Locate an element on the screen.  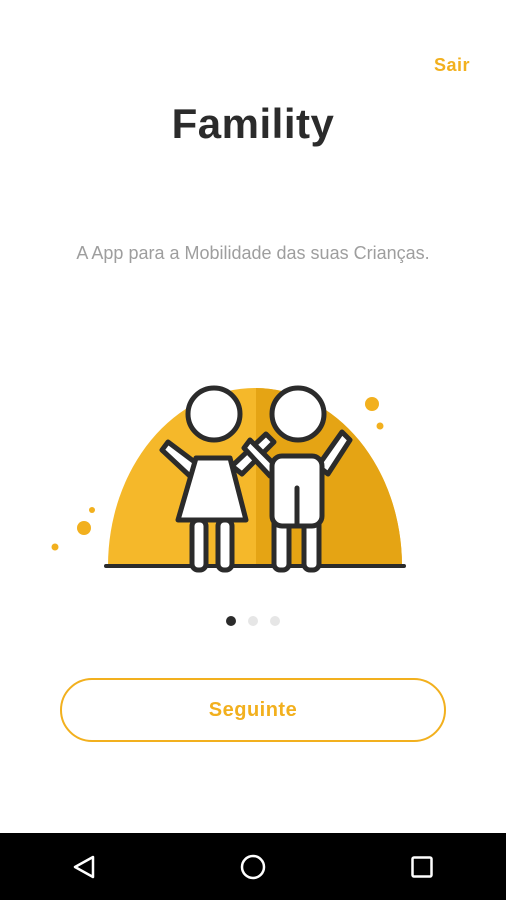
page-indicator is located at coordinates (253, 621).